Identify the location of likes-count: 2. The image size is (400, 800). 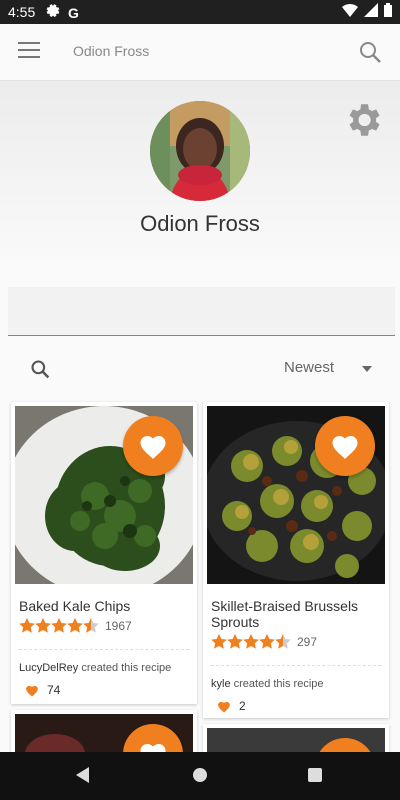
(242, 706).